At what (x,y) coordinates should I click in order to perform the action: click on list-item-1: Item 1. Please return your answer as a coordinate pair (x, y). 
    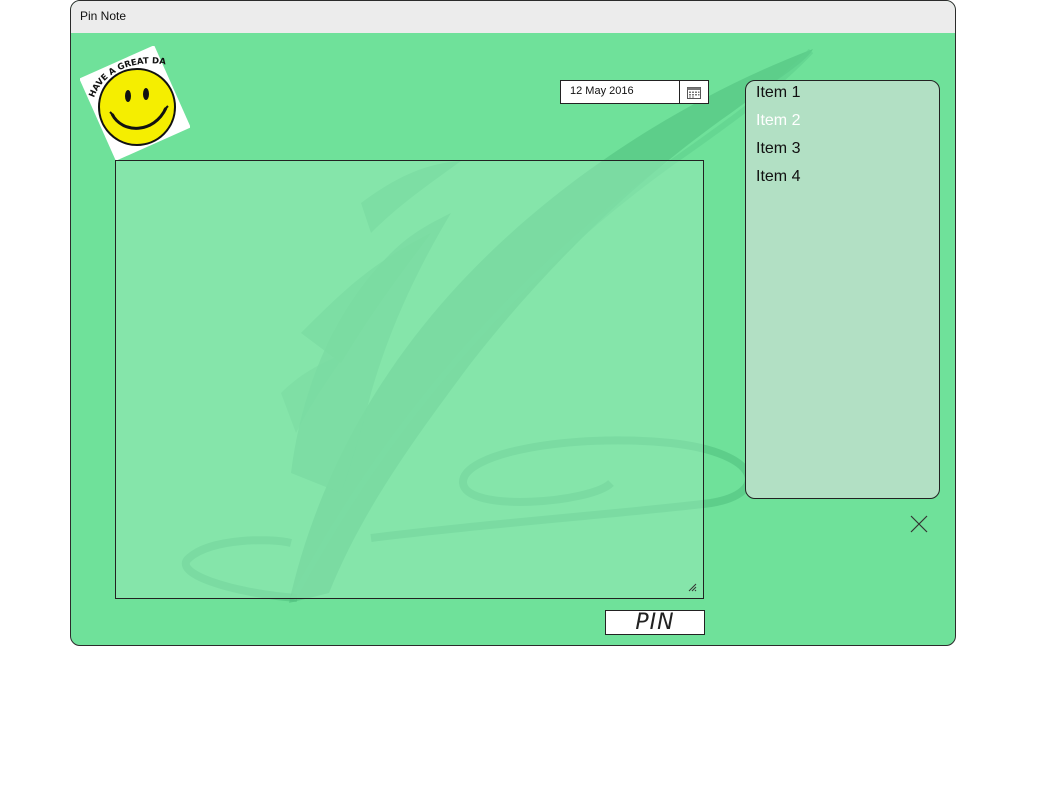
    Looking at the image, I should click on (778, 93).